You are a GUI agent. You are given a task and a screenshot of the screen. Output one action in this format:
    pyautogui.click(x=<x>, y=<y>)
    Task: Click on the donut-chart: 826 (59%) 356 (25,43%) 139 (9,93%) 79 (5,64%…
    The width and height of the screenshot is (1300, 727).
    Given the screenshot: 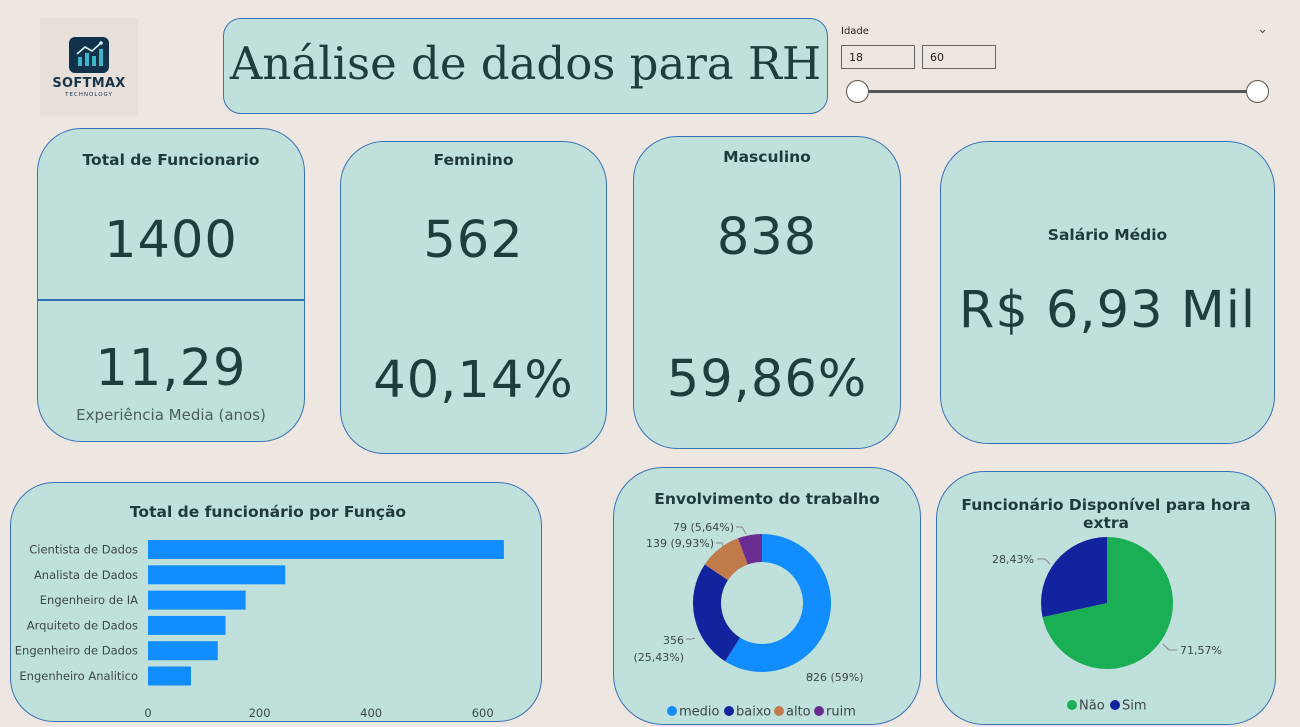 What is the action you would take?
    pyautogui.click(x=748, y=620)
    